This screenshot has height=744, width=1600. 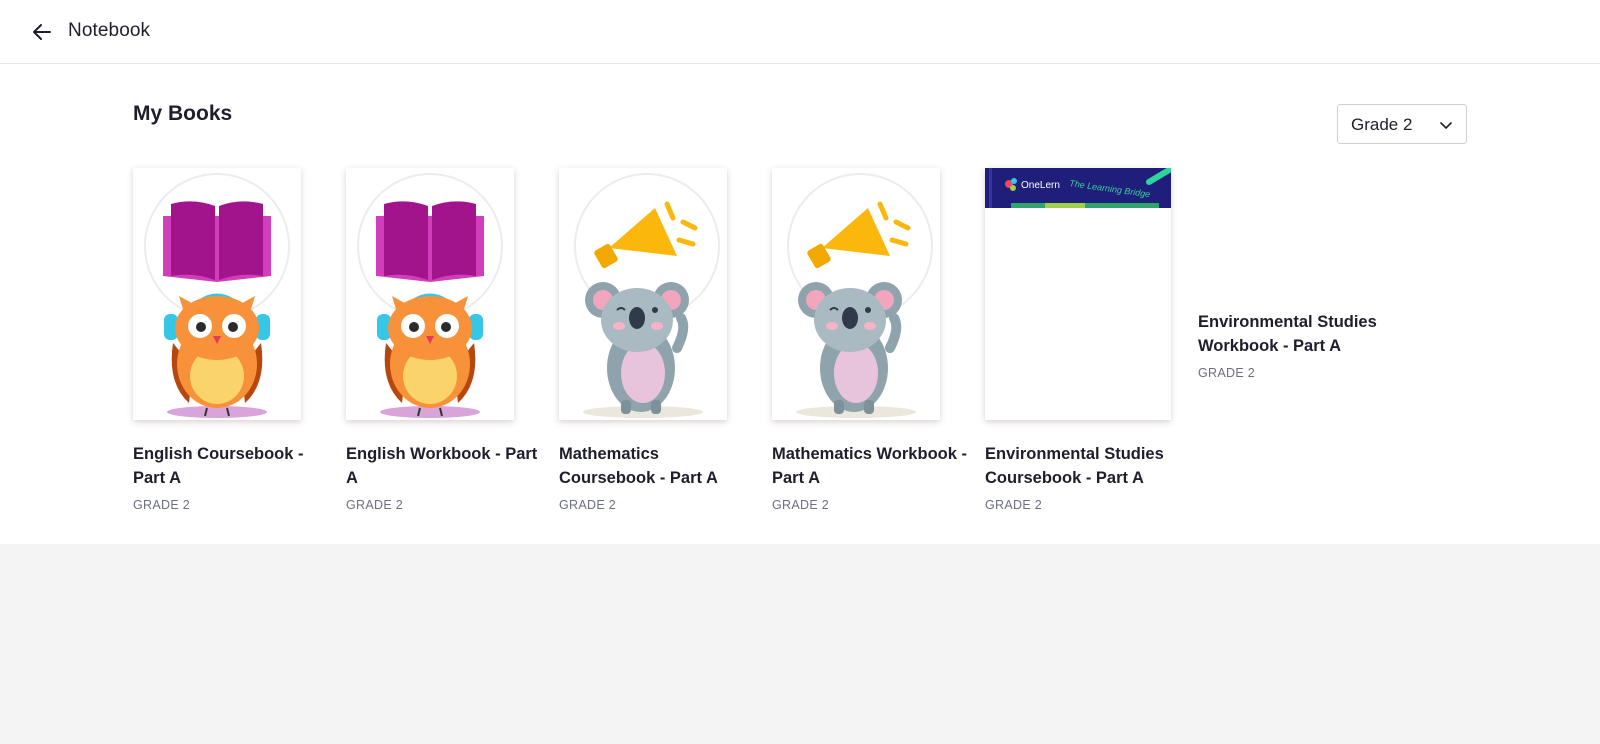 What do you see at coordinates (109, 30) in the screenshot?
I see `page-title: Notebook` at bounding box center [109, 30].